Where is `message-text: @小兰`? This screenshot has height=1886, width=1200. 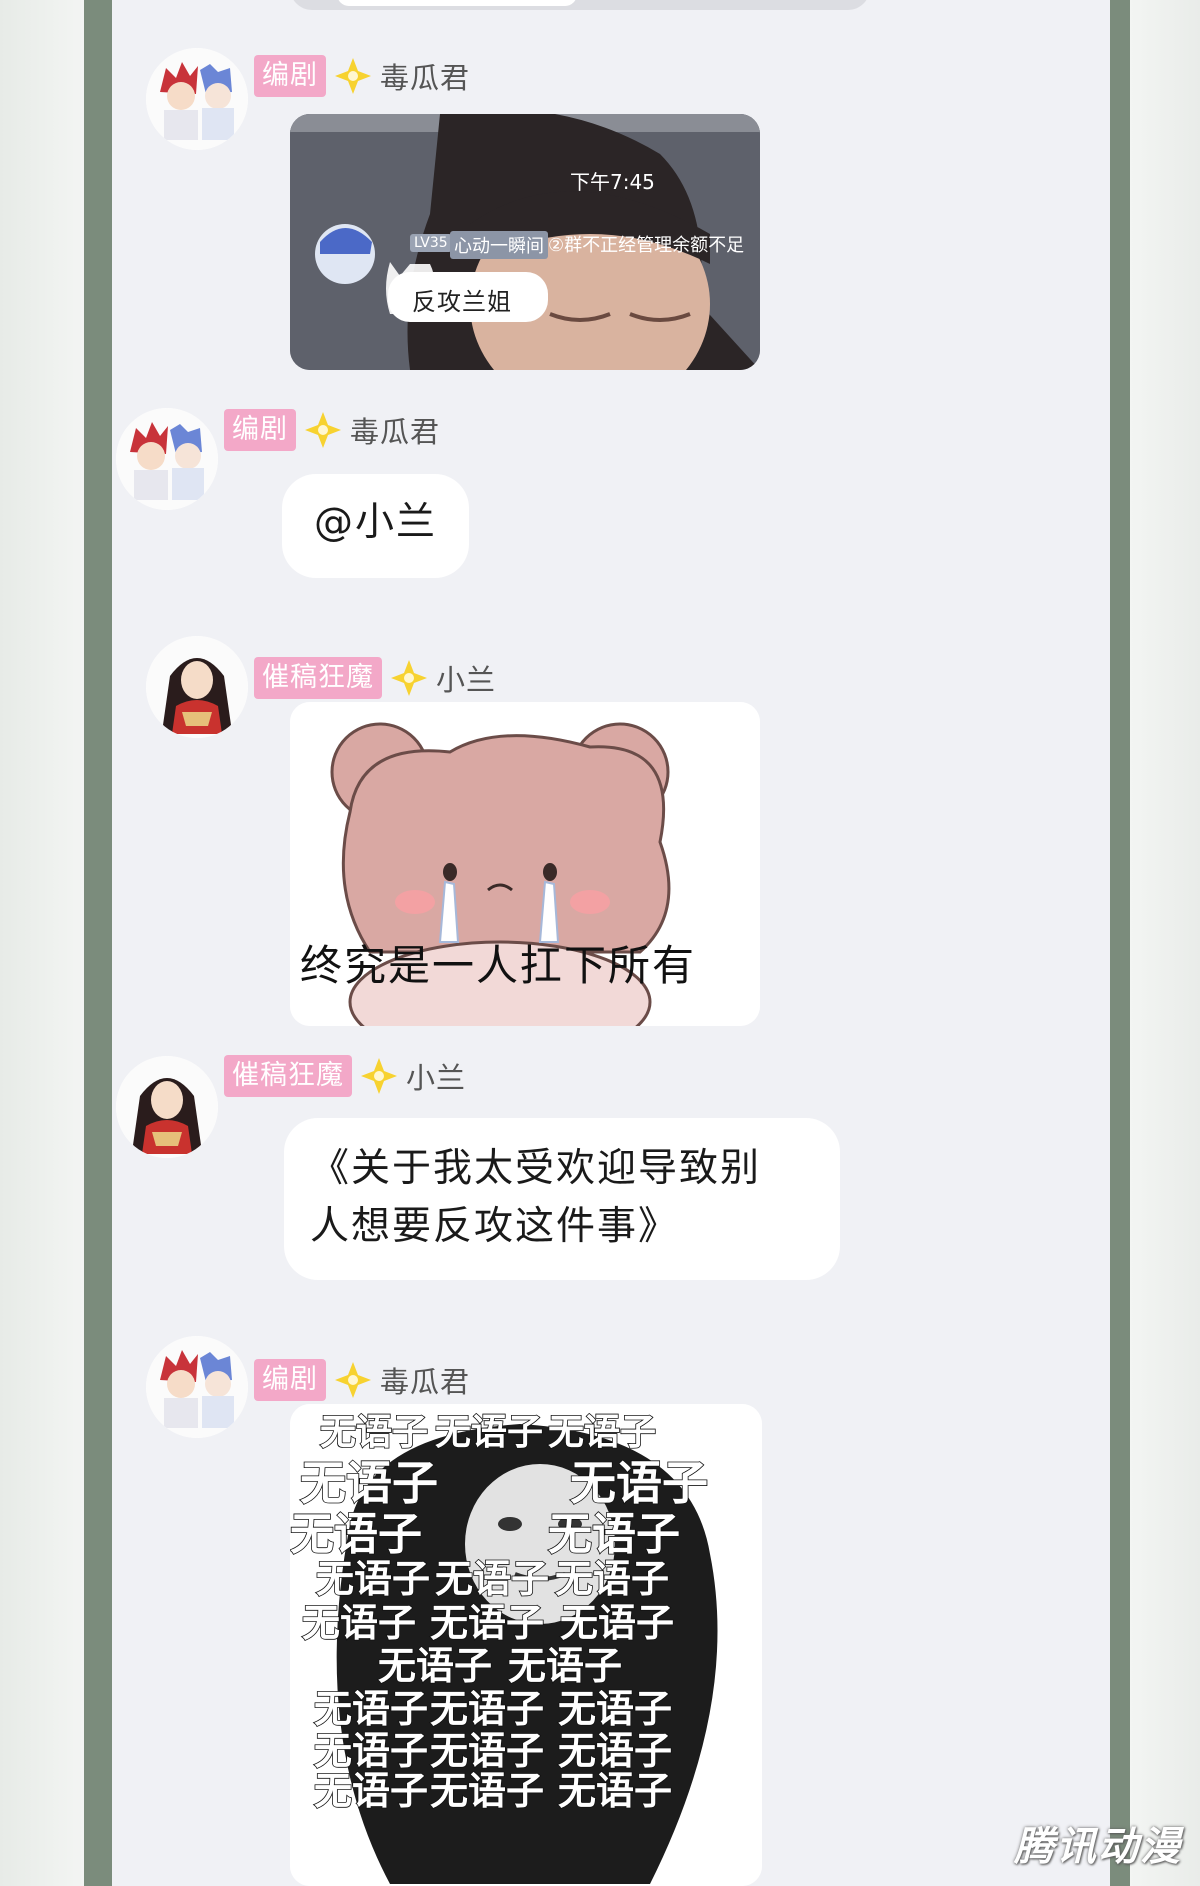 message-text: @小兰 is located at coordinates (376, 522).